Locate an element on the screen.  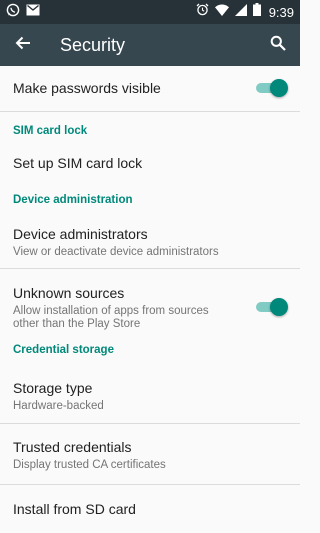
setting-title: Set up SIM card lock is located at coordinates (78, 163).